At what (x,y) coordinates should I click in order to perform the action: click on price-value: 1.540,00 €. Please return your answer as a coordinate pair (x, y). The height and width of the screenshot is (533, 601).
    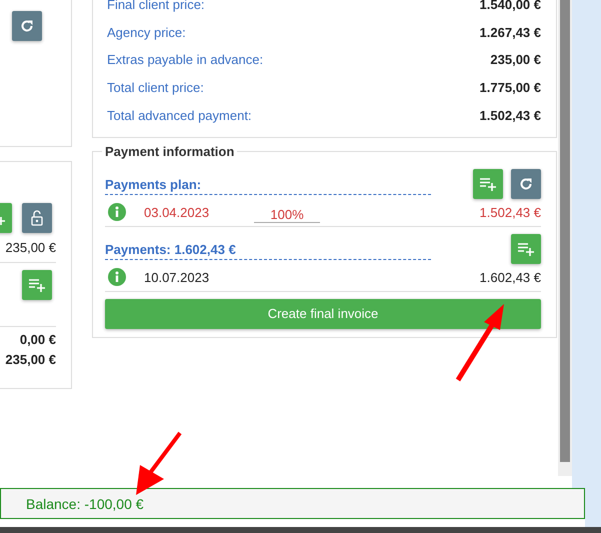
    Looking at the image, I should click on (510, 6).